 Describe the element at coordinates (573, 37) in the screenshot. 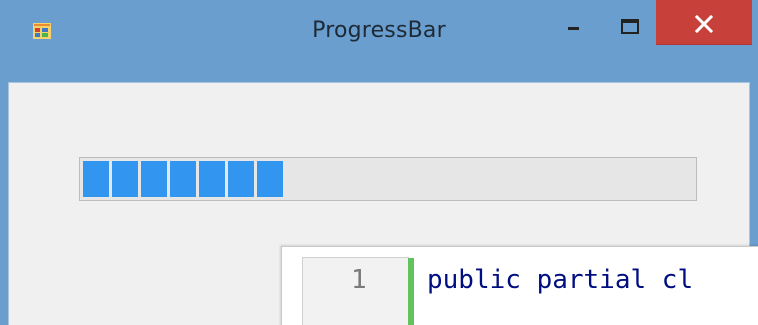

I see `minimize-icon` at that location.